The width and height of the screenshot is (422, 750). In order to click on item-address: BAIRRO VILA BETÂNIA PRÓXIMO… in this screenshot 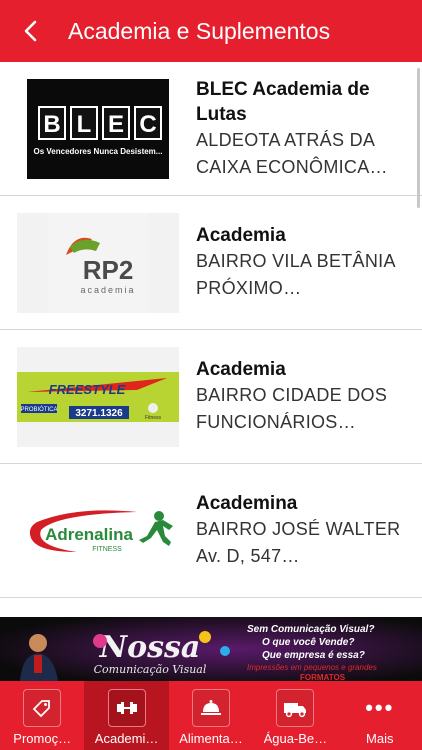, I will do `click(295, 274)`.